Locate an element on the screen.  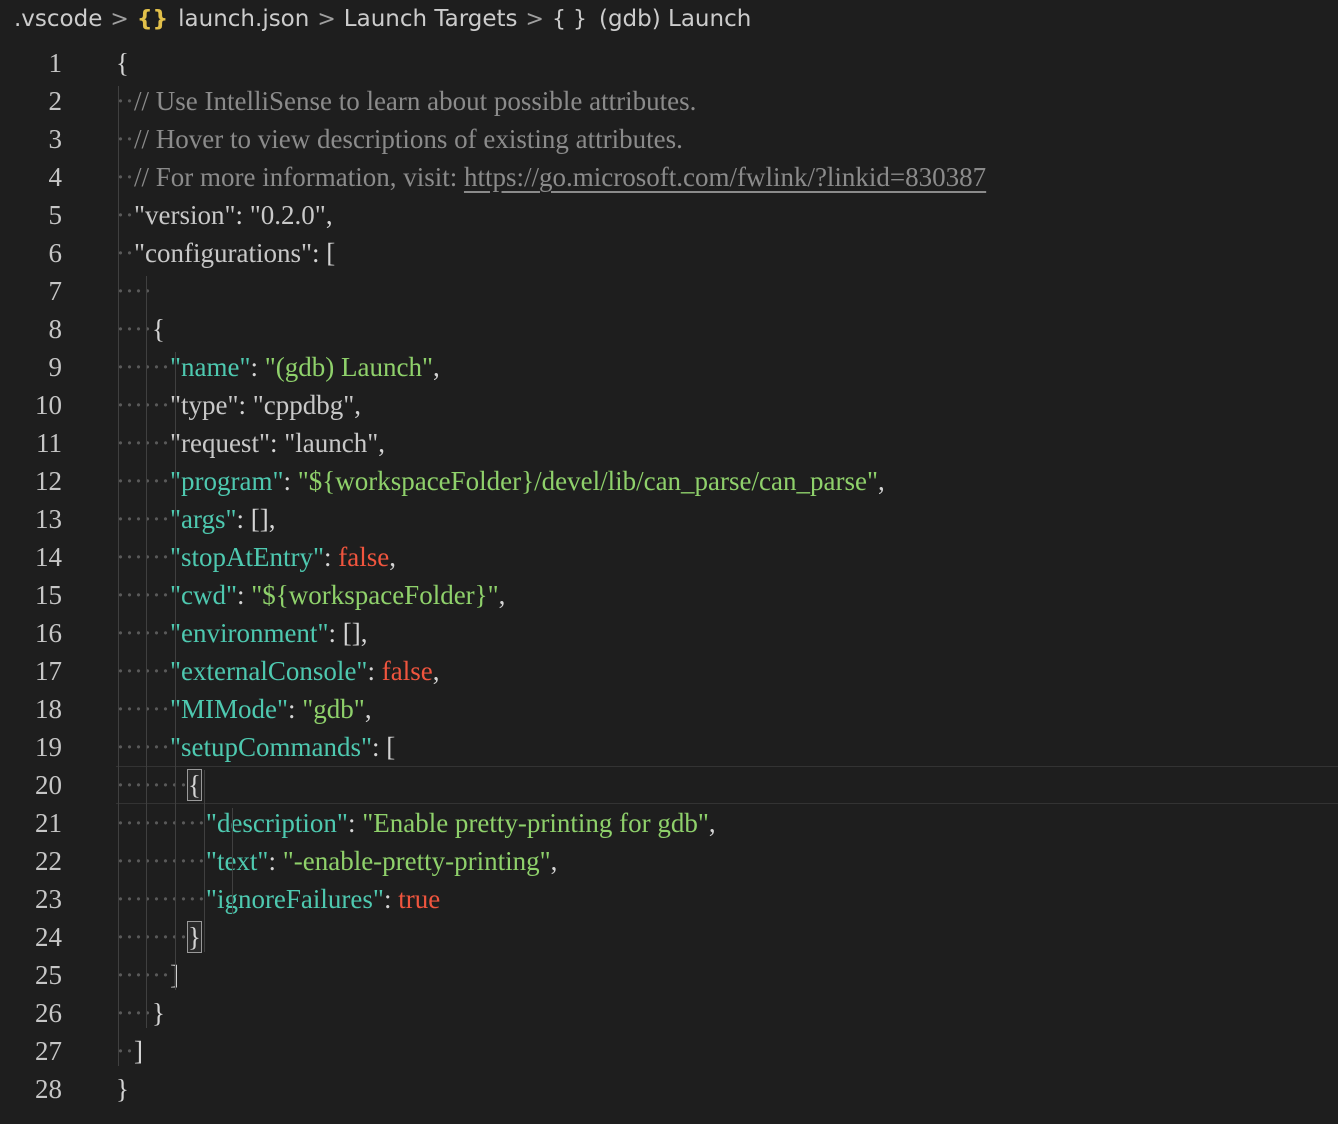
breadcrumb-object: (gdb) Launch is located at coordinates (675, 19).